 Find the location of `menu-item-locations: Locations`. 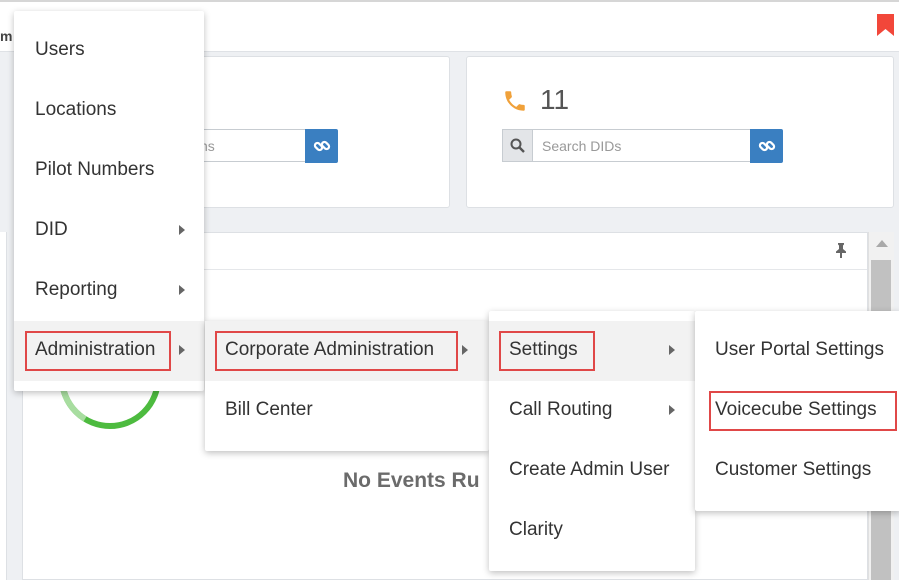

menu-item-locations: Locations is located at coordinates (109, 111).